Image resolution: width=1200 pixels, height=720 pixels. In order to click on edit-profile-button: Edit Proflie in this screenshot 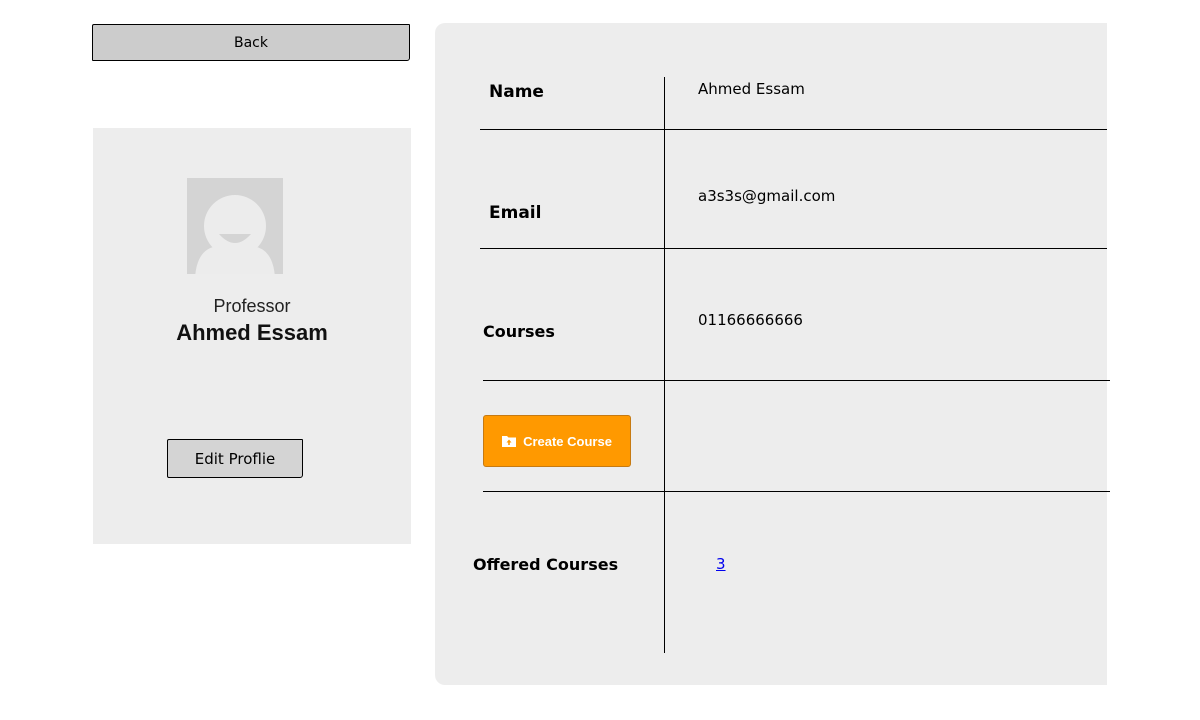, I will do `click(235, 458)`.